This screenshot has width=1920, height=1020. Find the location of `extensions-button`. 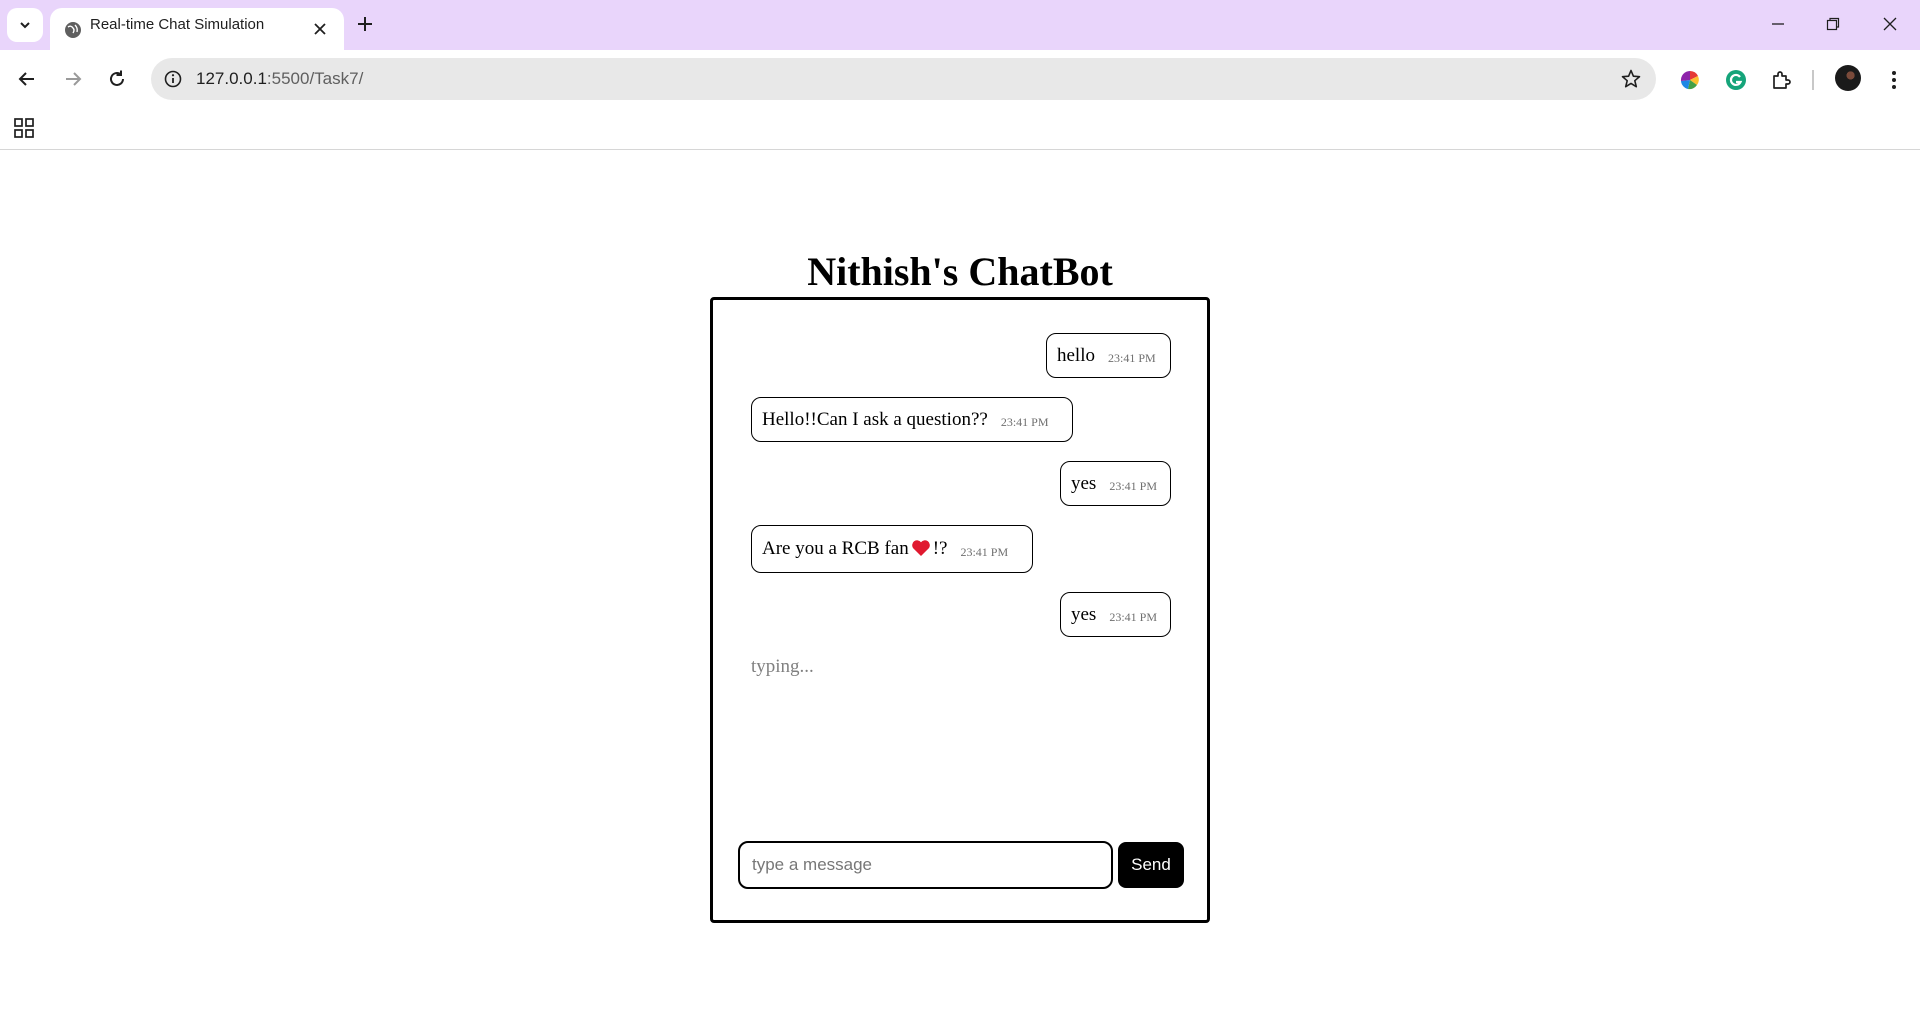

extensions-button is located at coordinates (1781, 80).